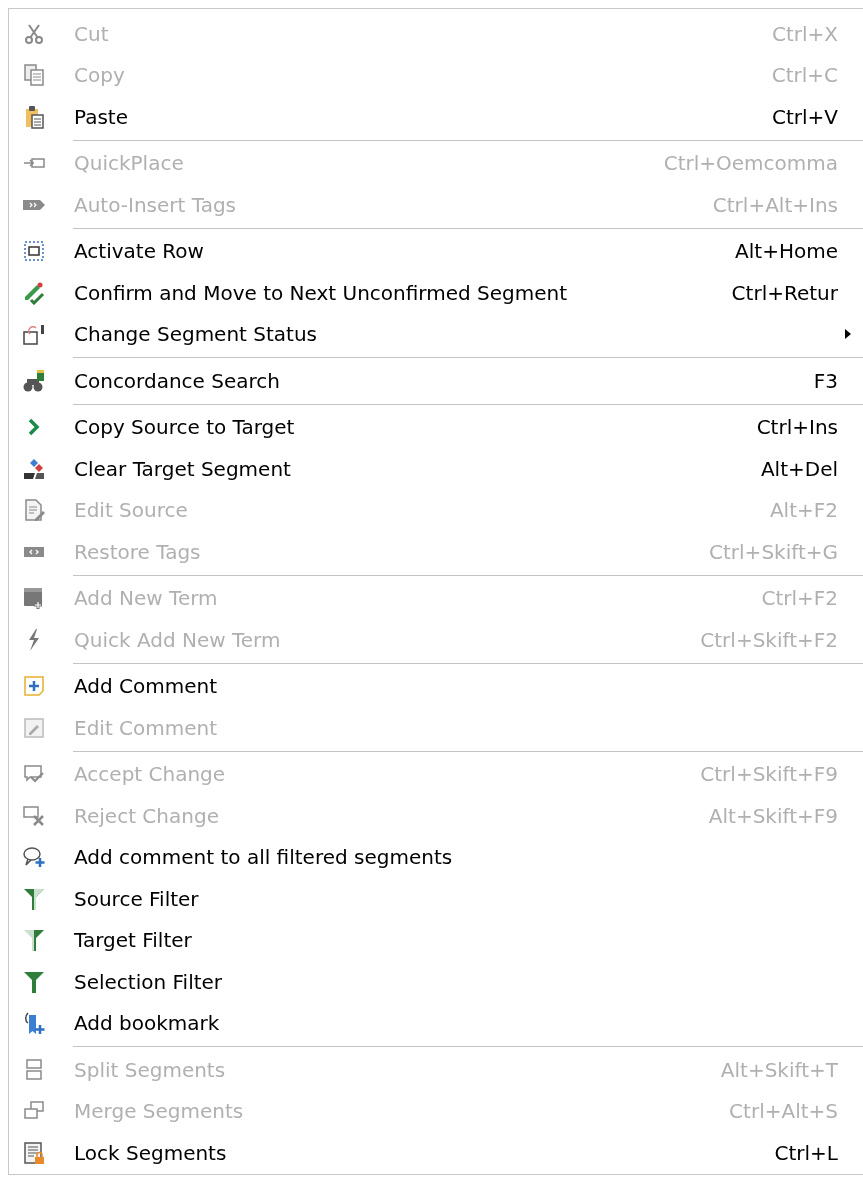 The width and height of the screenshot is (863, 1185). Describe the element at coordinates (436, 117) in the screenshot. I see `menu-item: Paste Ctrl+V` at that location.